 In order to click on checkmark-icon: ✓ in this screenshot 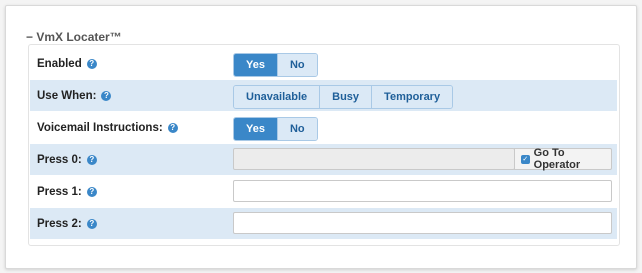, I will do `click(525, 159)`.